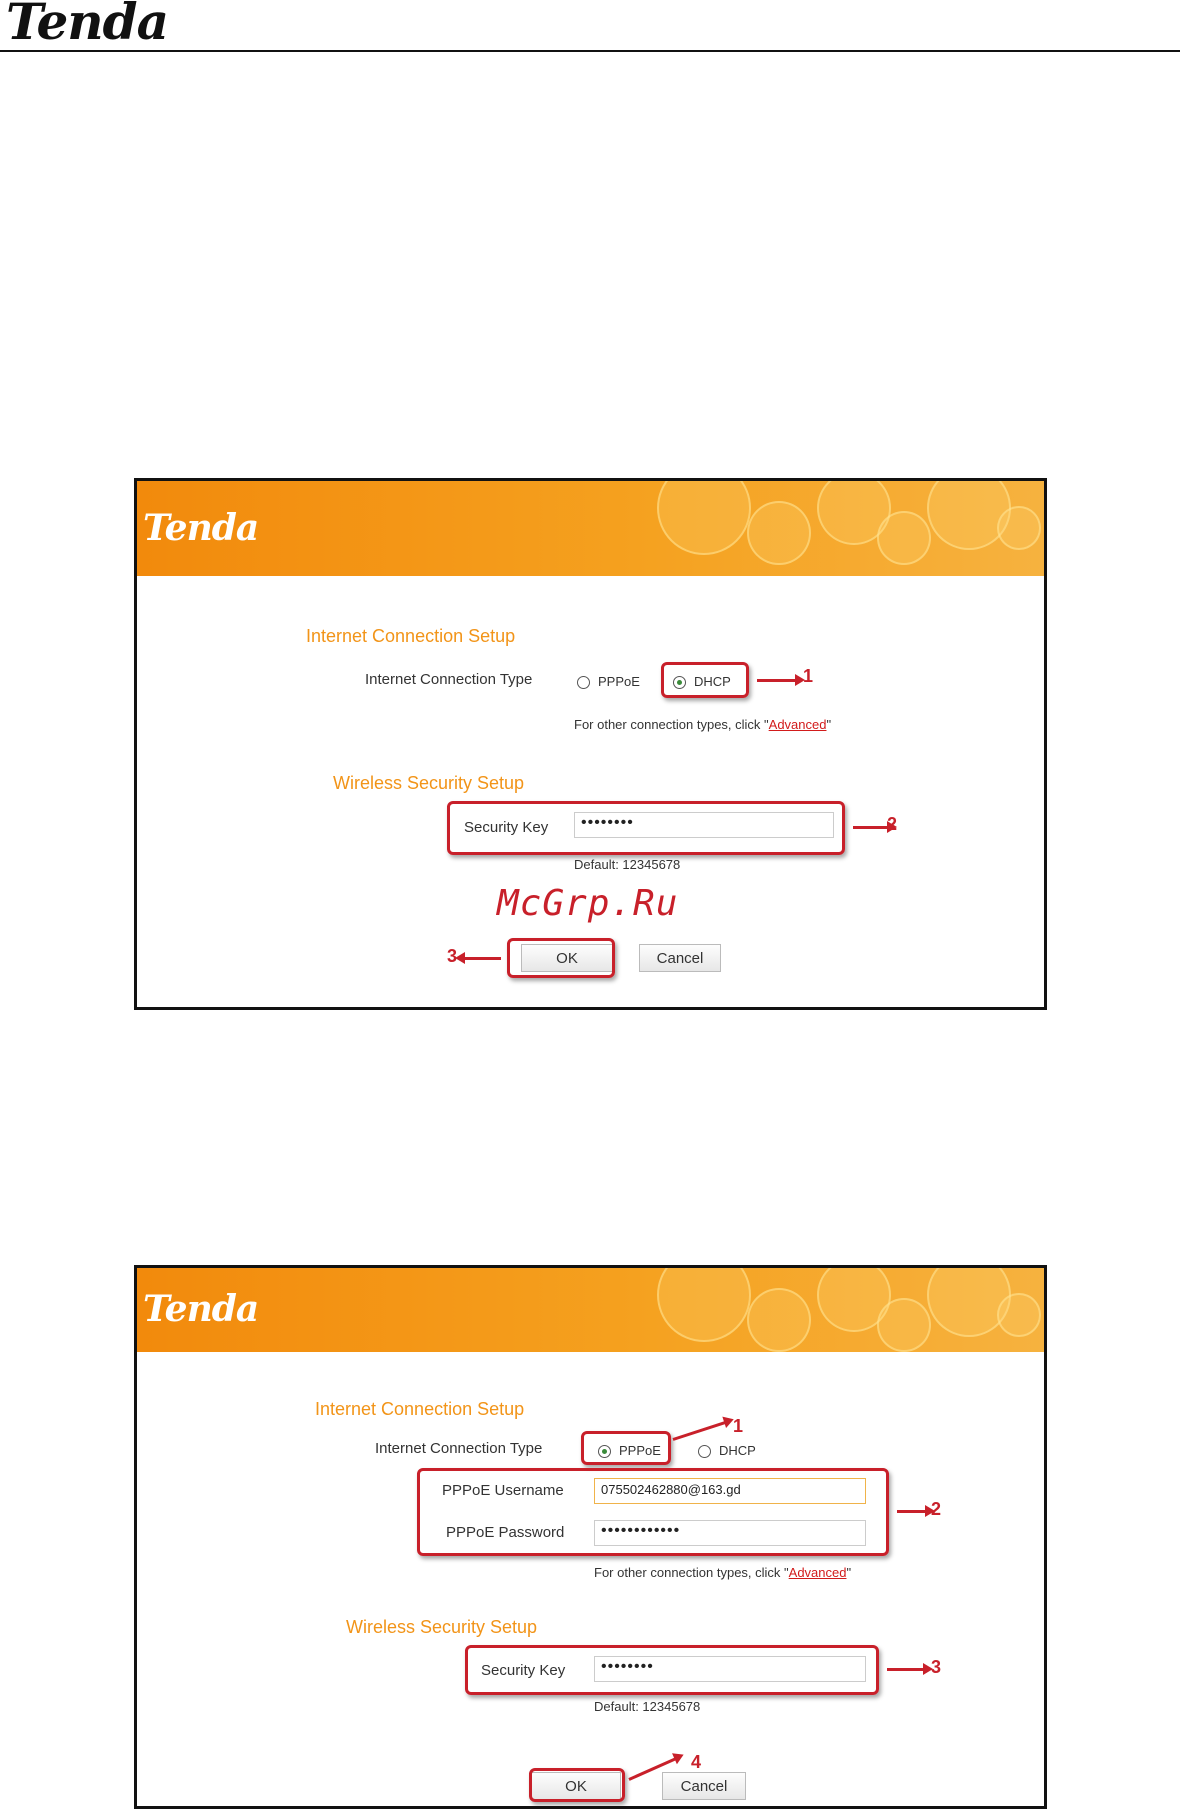  Describe the element at coordinates (590, 27) in the screenshot. I see `document-header: Tenda` at that location.